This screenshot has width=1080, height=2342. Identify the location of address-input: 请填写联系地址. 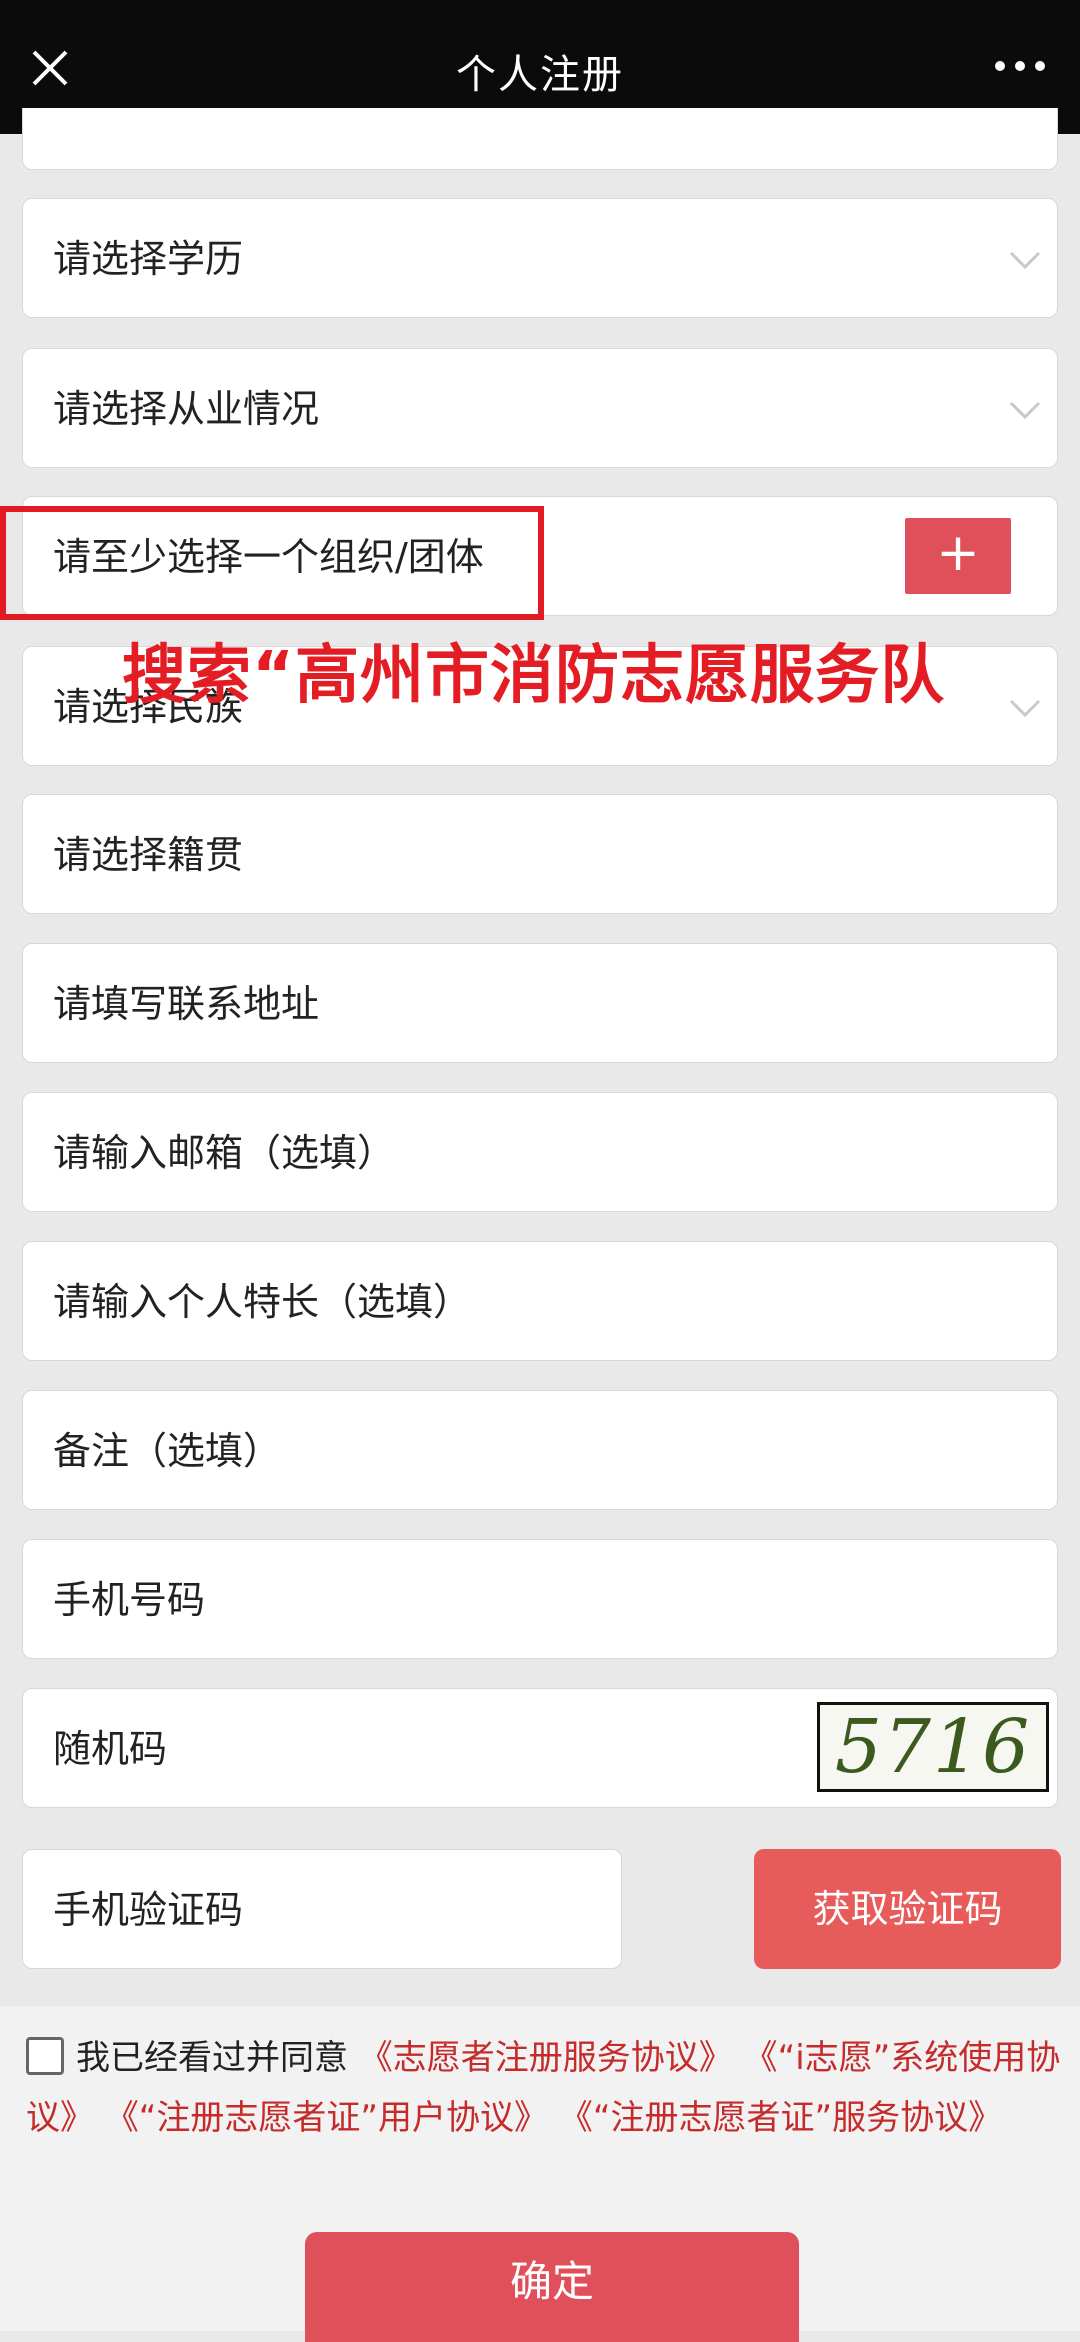
(540, 1003).